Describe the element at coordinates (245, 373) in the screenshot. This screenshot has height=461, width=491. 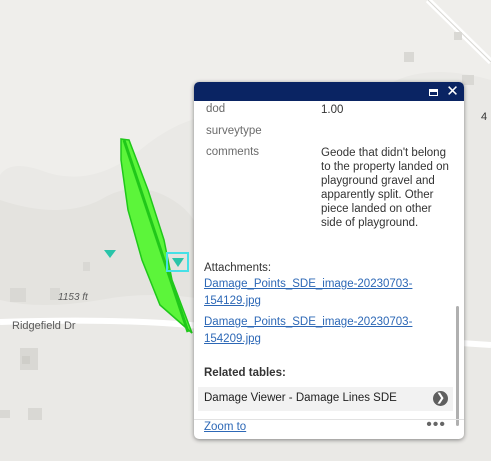
I see `related-tables-label: Related tables:` at that location.